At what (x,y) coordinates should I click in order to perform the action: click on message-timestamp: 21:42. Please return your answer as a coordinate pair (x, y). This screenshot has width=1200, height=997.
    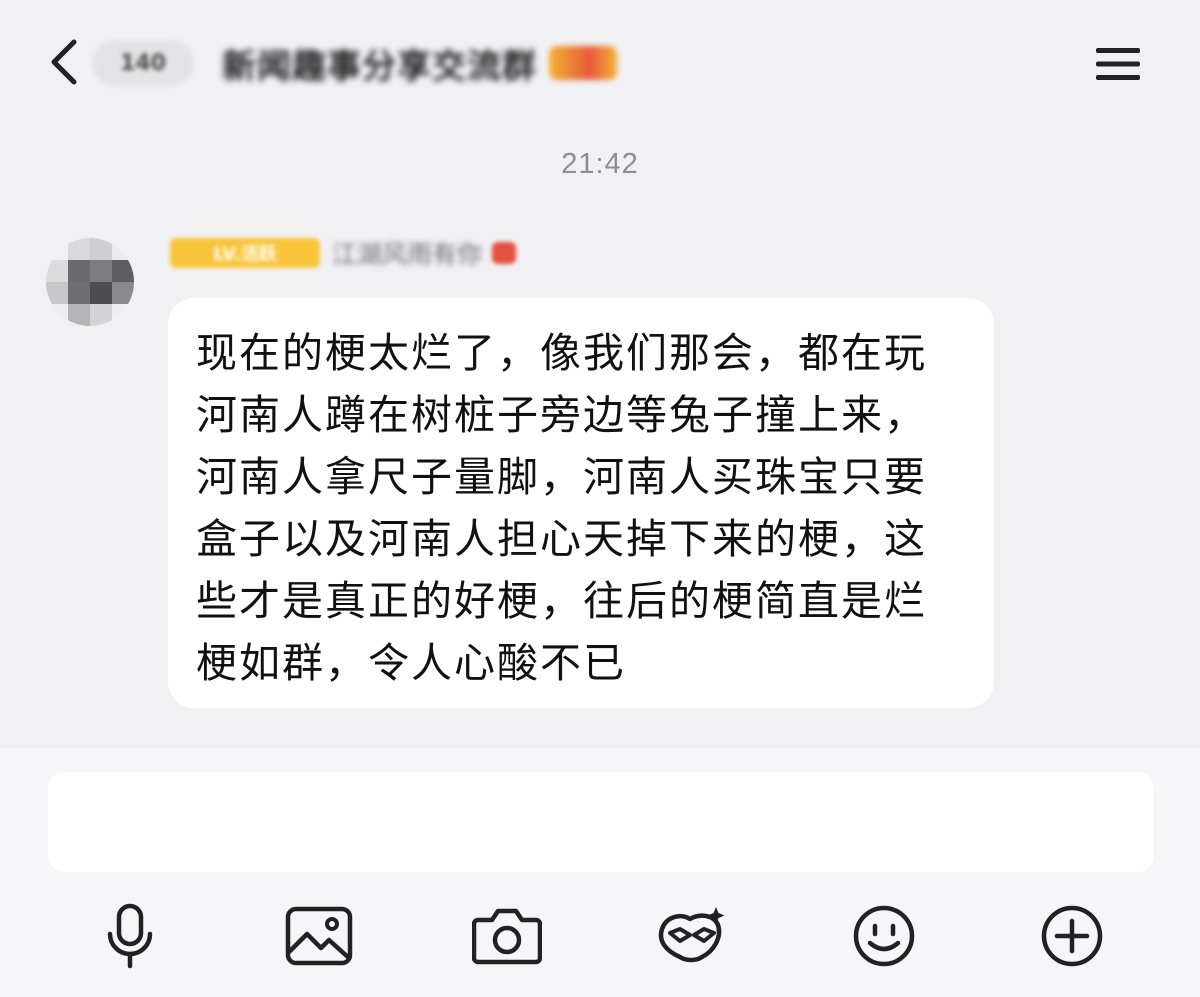
    Looking at the image, I should click on (600, 164).